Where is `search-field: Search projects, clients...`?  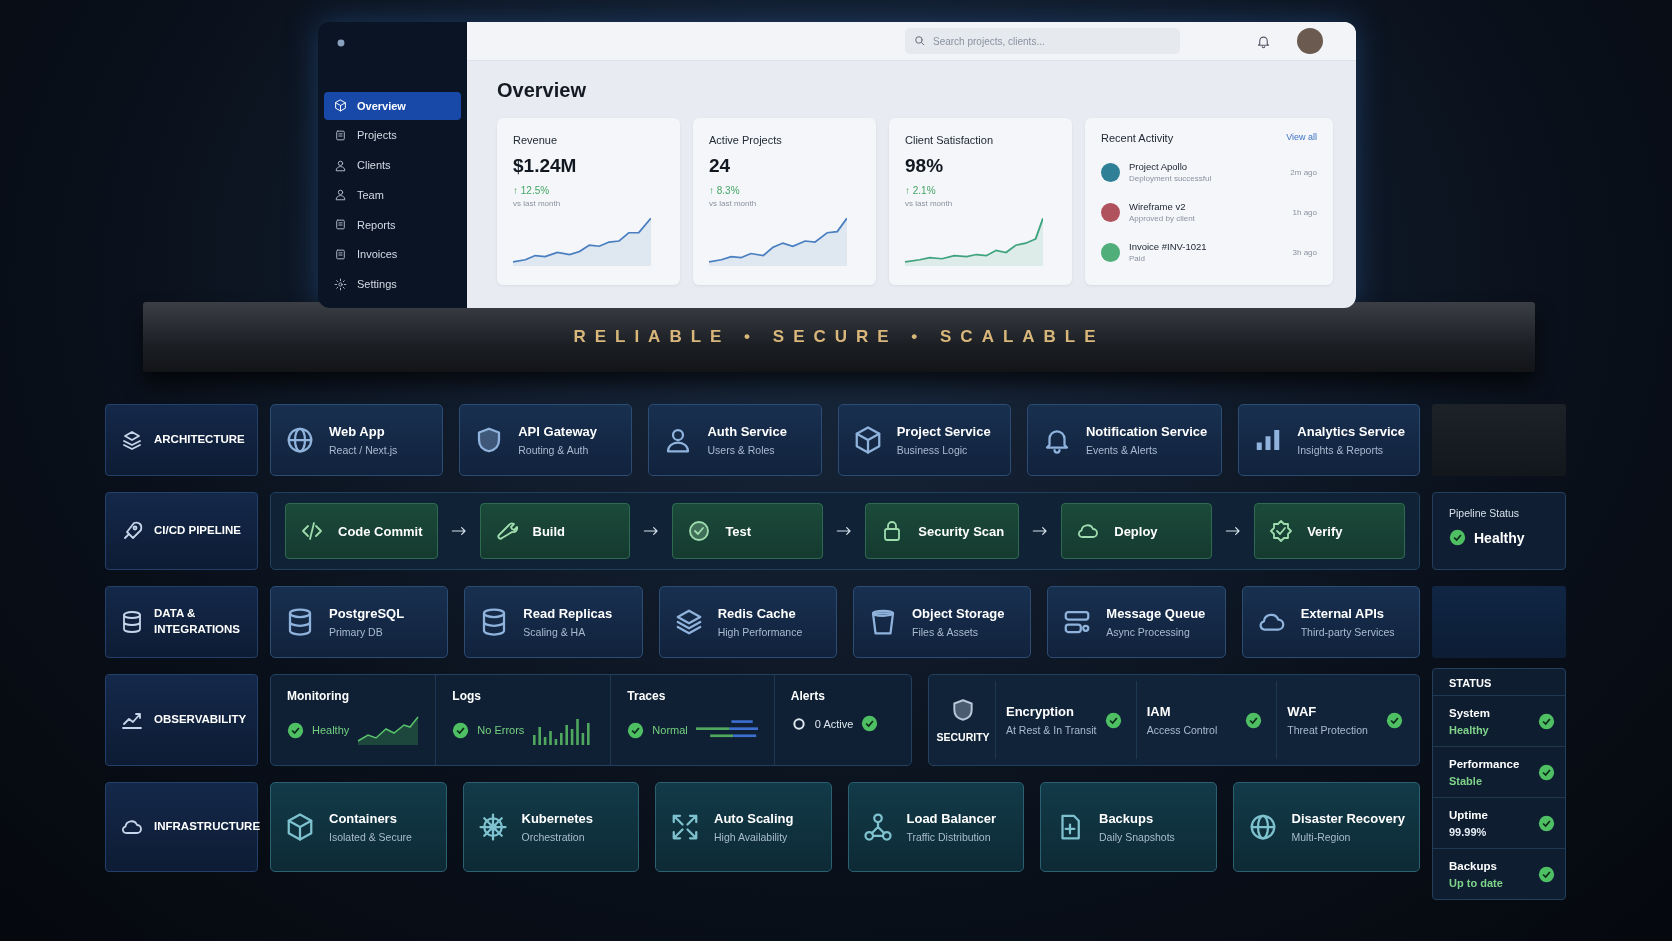
search-field: Search projects, clients... is located at coordinates (1042, 41).